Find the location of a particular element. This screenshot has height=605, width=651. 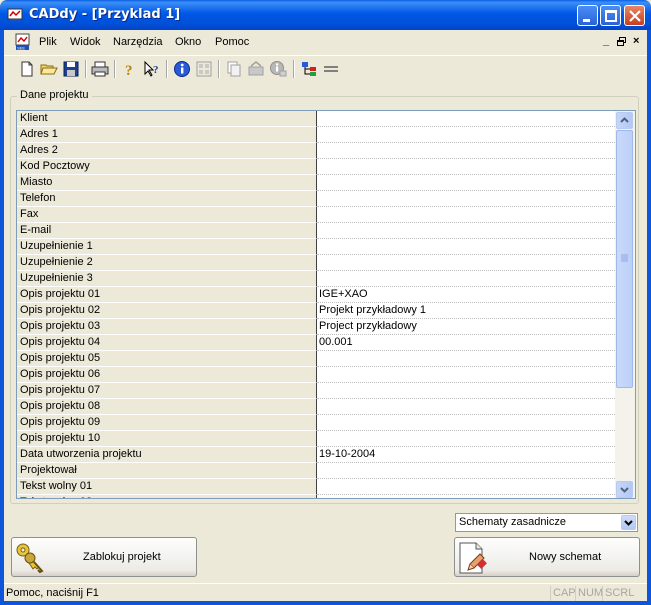

mdi-close-button: × is located at coordinates (636, 41).